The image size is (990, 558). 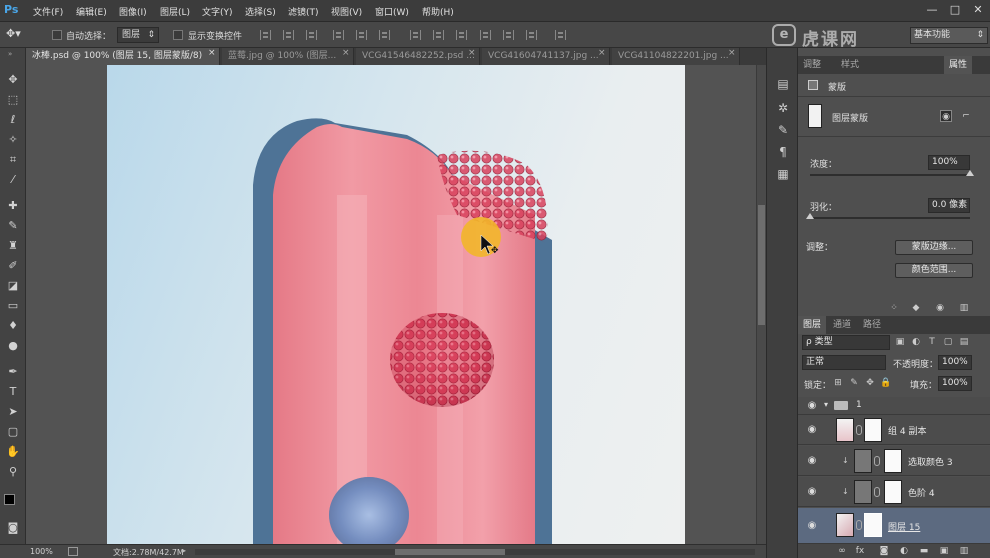 I want to click on close-window-button: ✕, so click(x=978, y=10).